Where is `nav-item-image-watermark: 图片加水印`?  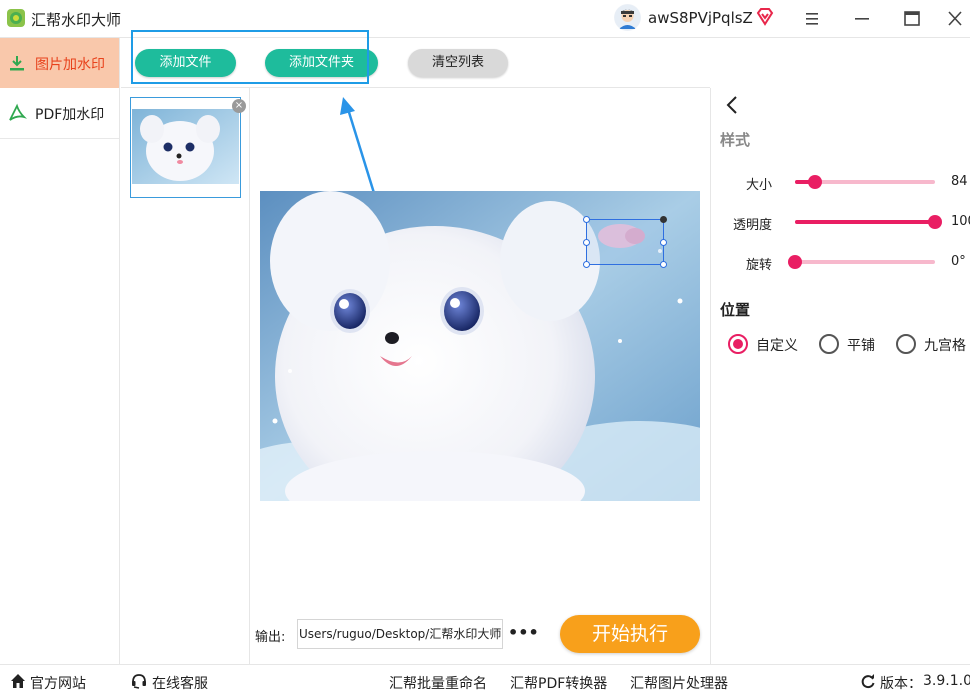
nav-item-image-watermark: 图片加水印 is located at coordinates (59, 63).